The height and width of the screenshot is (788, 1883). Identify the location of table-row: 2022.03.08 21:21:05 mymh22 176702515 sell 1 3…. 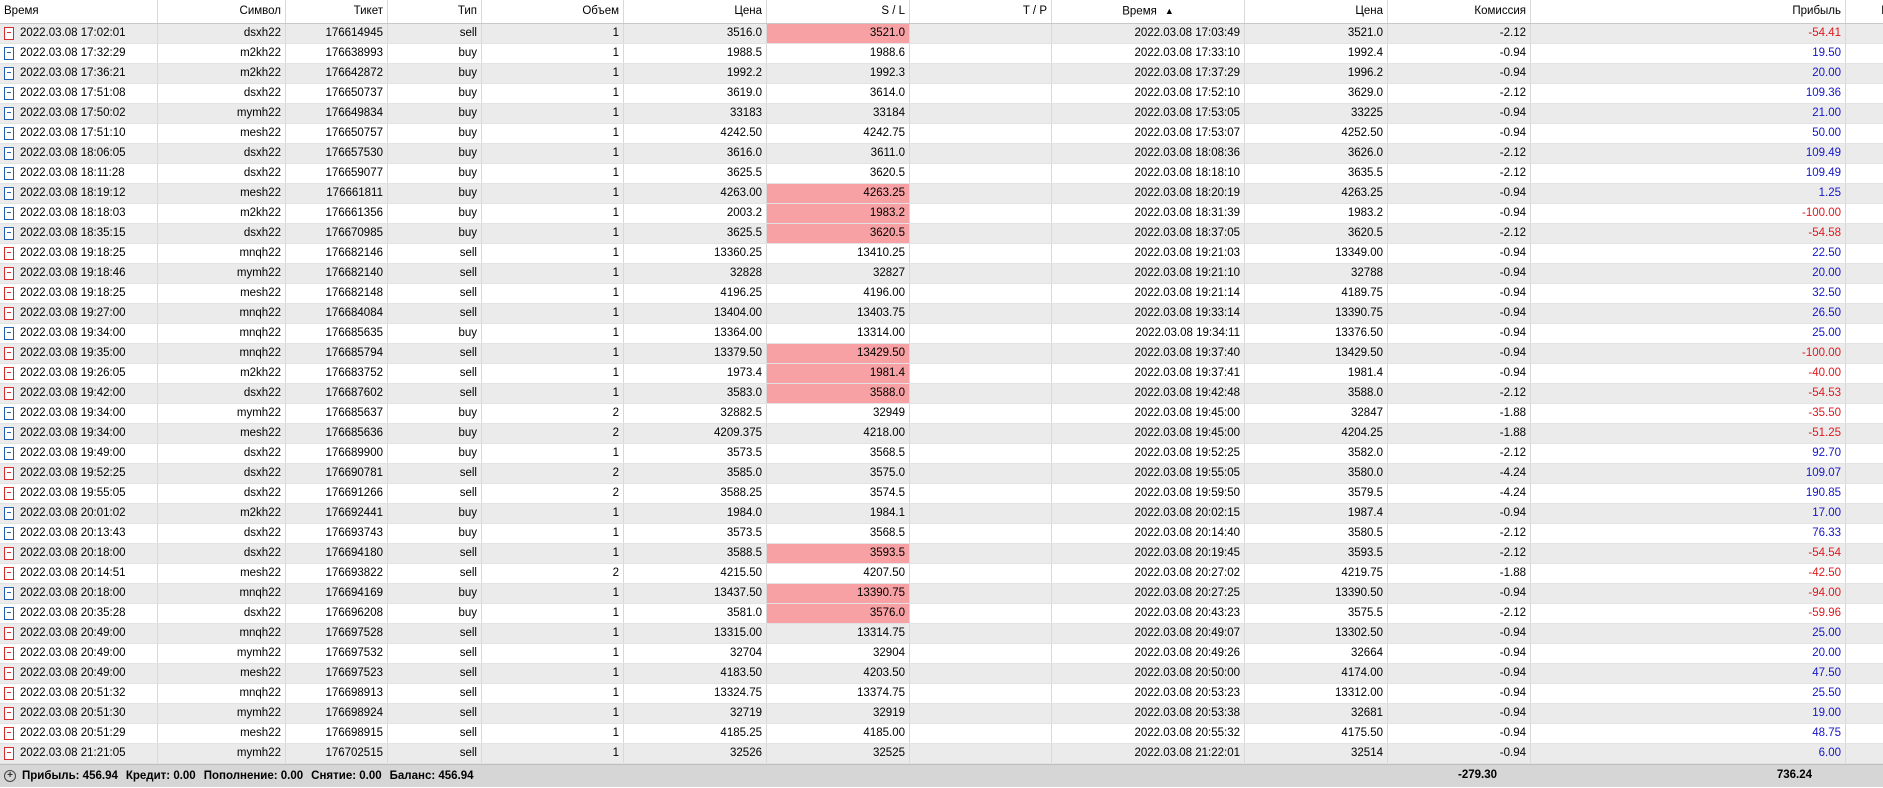
(941, 754).